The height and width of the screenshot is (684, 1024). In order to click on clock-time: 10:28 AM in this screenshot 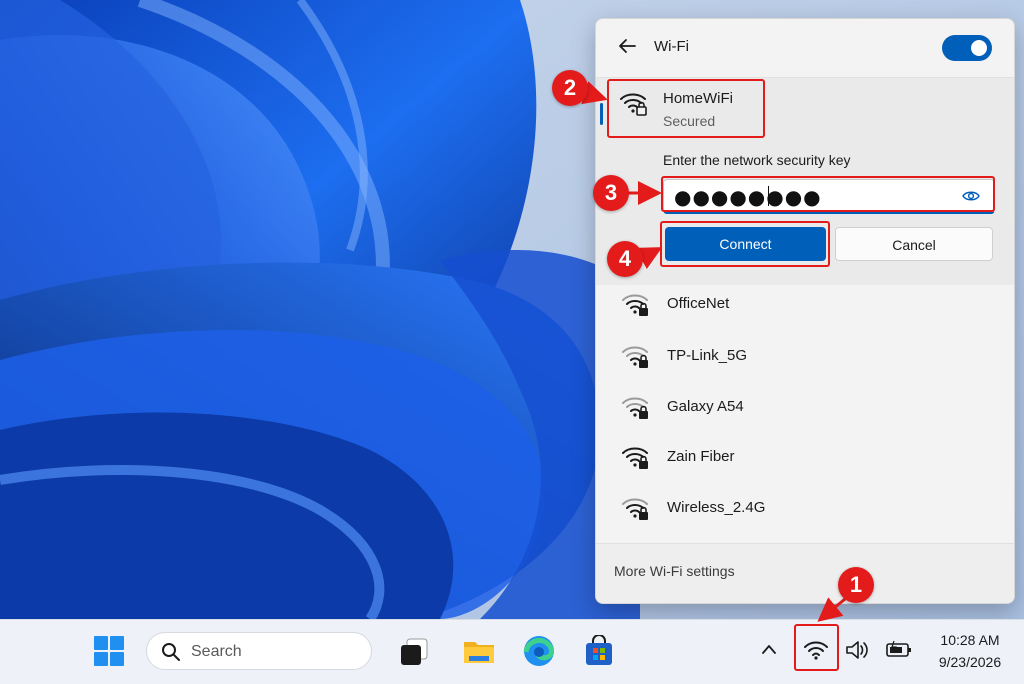, I will do `click(970, 640)`.